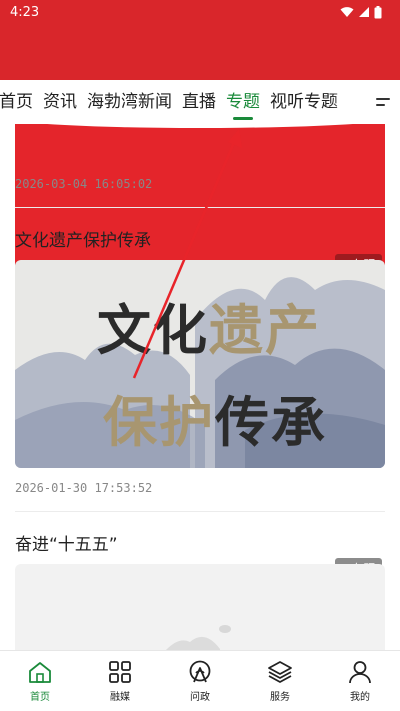  I want to click on publish-date: 2026-03-04 16:05:02, so click(84, 184).